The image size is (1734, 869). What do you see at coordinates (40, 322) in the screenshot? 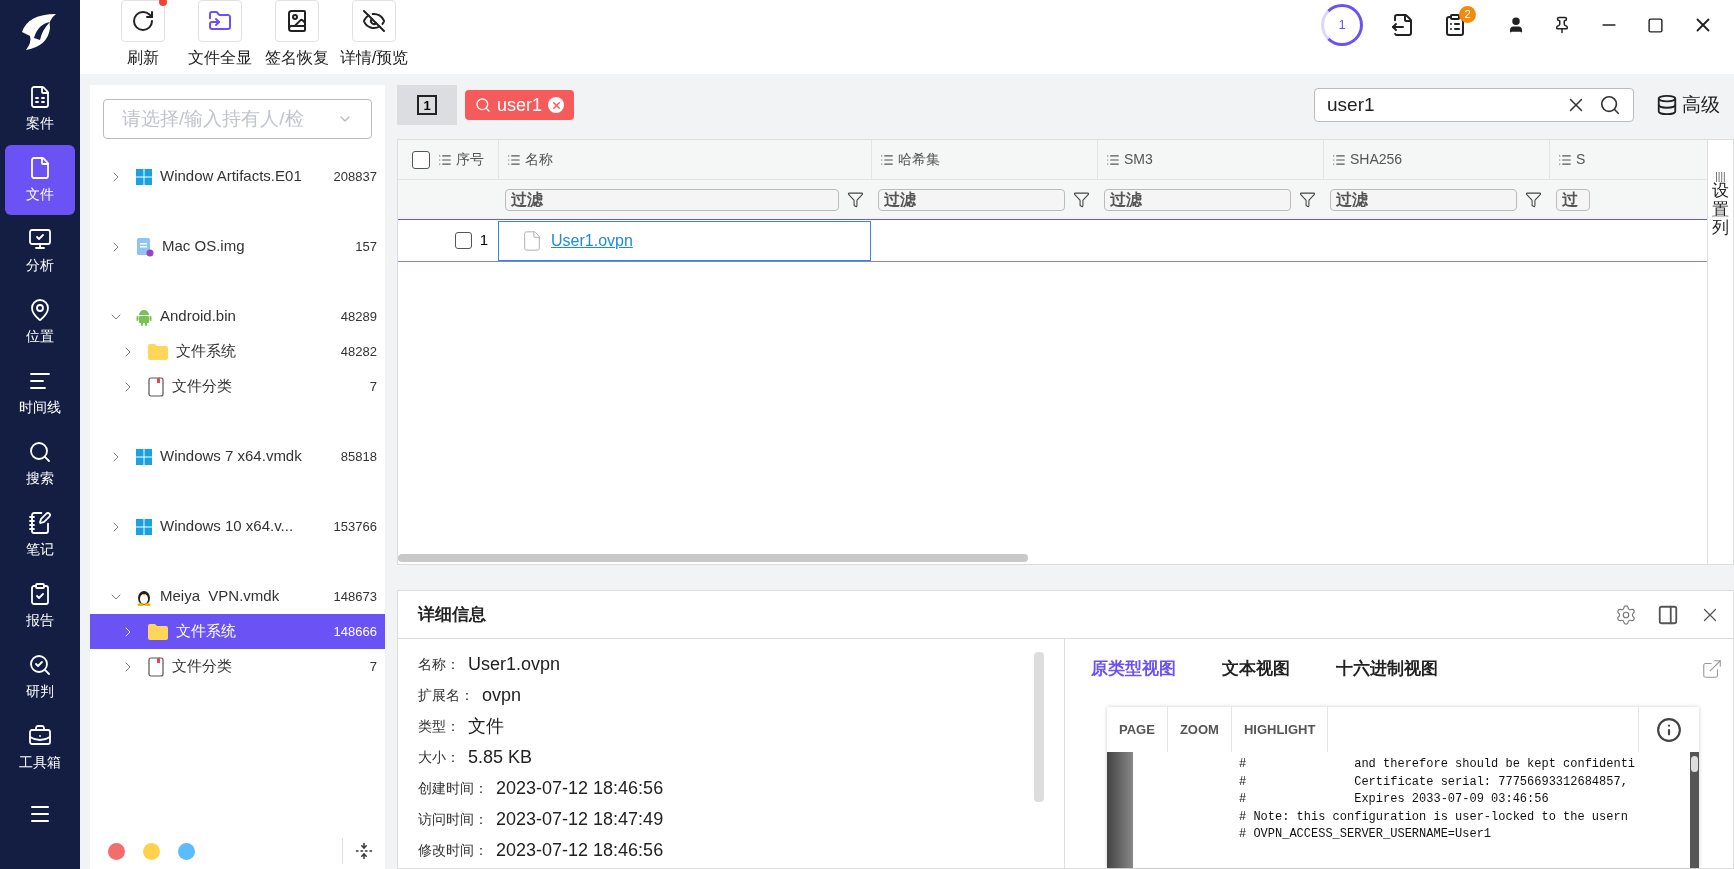
I see `nav-item: 位置` at bounding box center [40, 322].